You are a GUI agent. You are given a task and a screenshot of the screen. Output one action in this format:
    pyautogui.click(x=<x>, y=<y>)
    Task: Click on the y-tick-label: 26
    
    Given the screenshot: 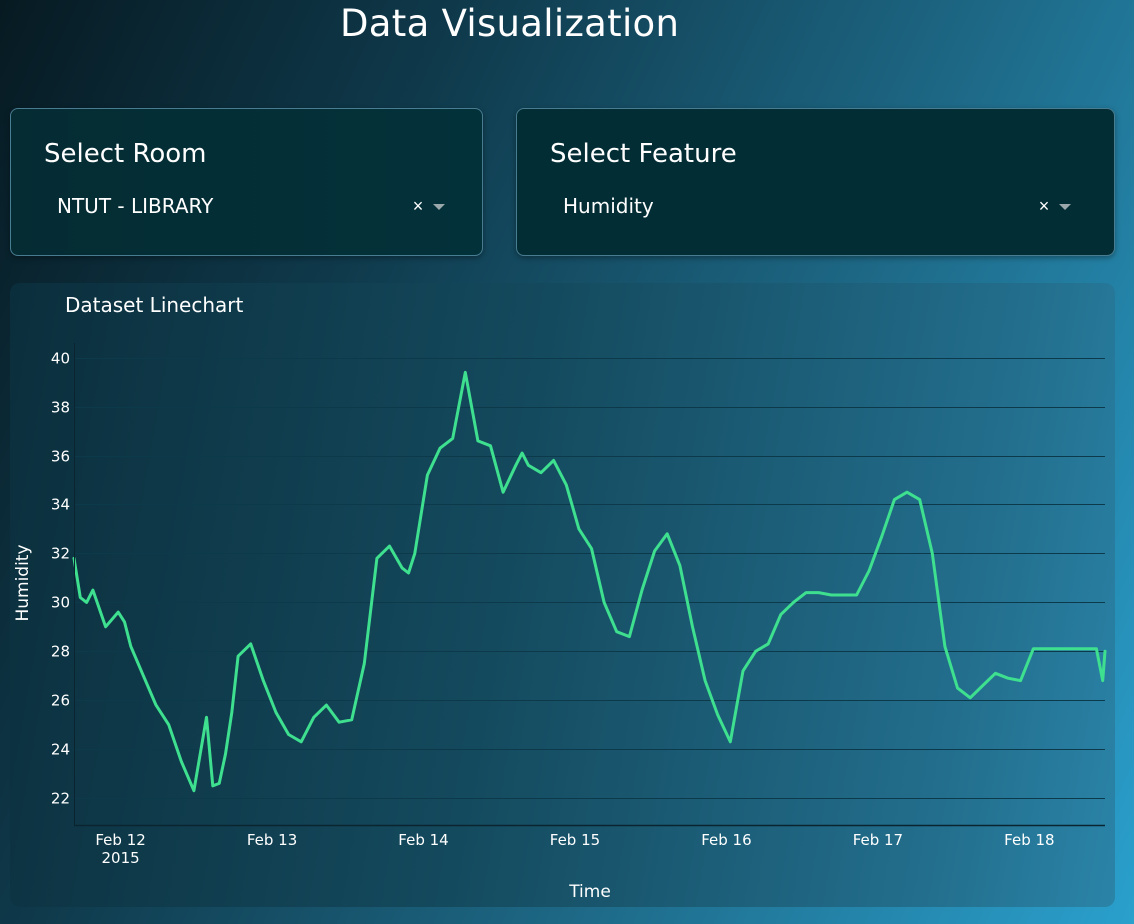 What is the action you would take?
    pyautogui.click(x=60, y=701)
    